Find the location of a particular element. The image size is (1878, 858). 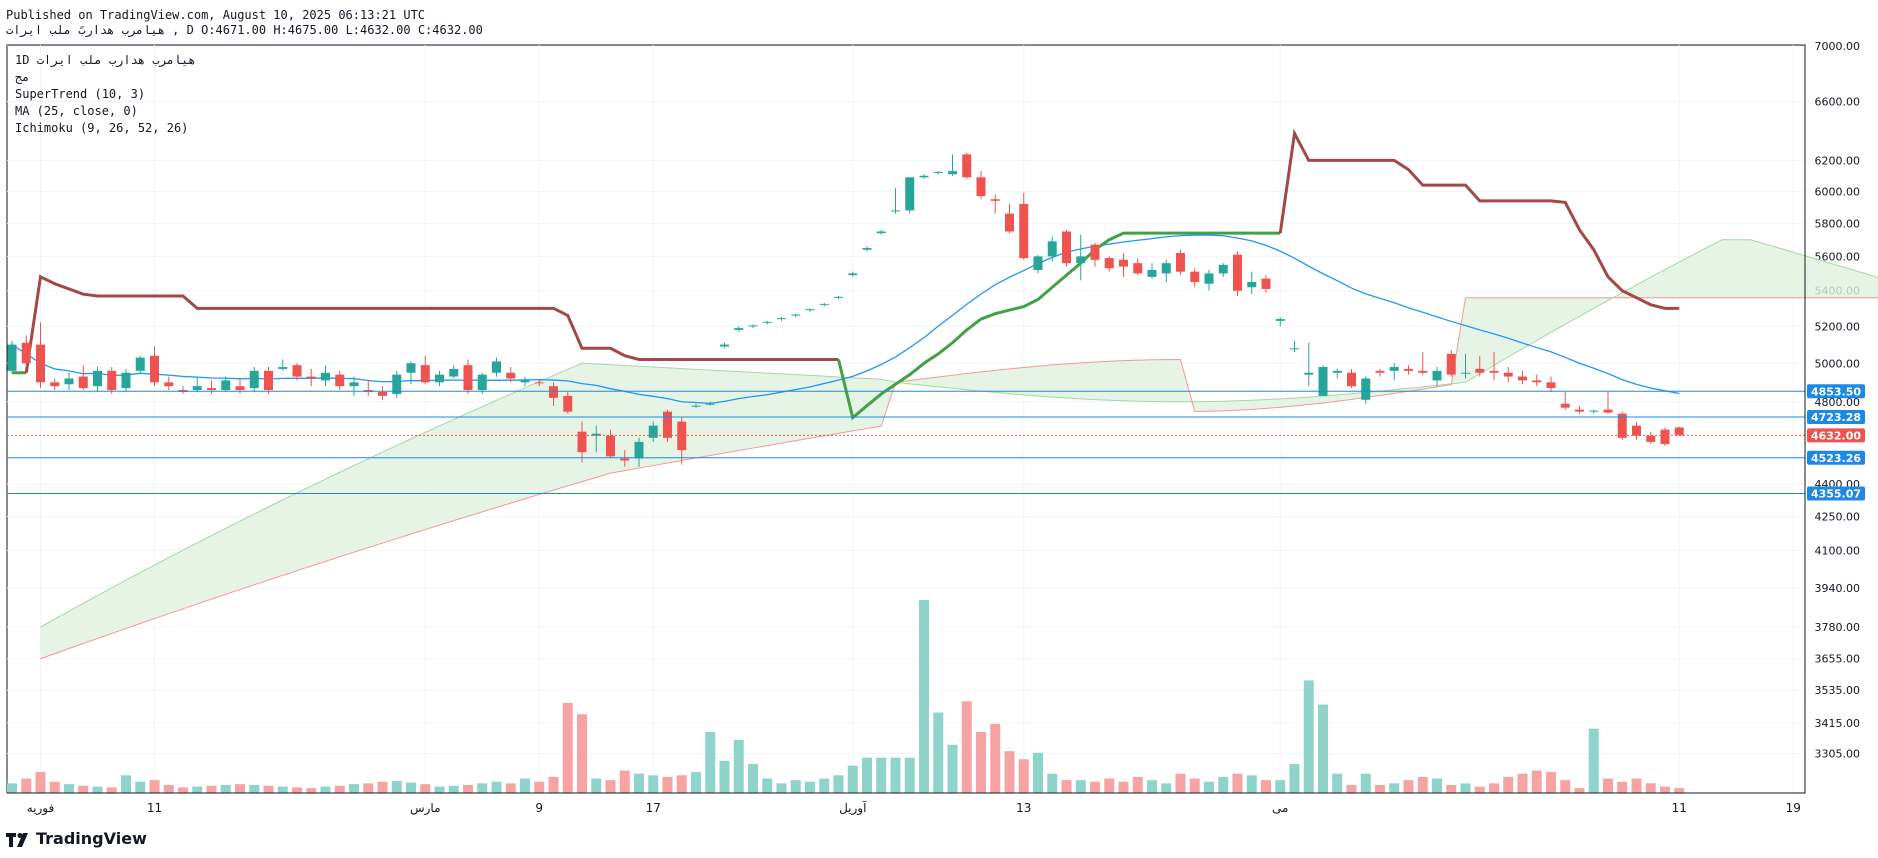

legend-supertrend: SuperTrend (10, 3) is located at coordinates (80, 94).